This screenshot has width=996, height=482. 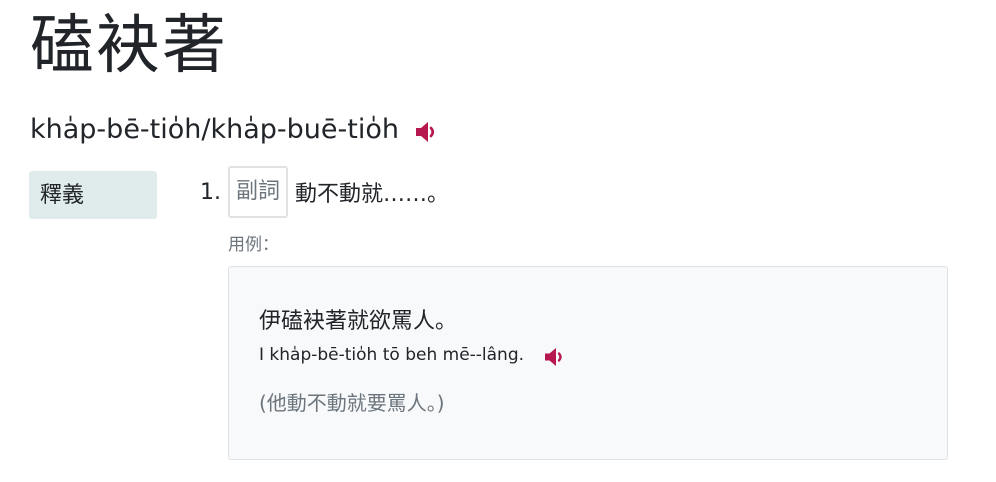 I want to click on example-sentence: 伊磕袂著就欲罵人。, so click(x=358, y=321).